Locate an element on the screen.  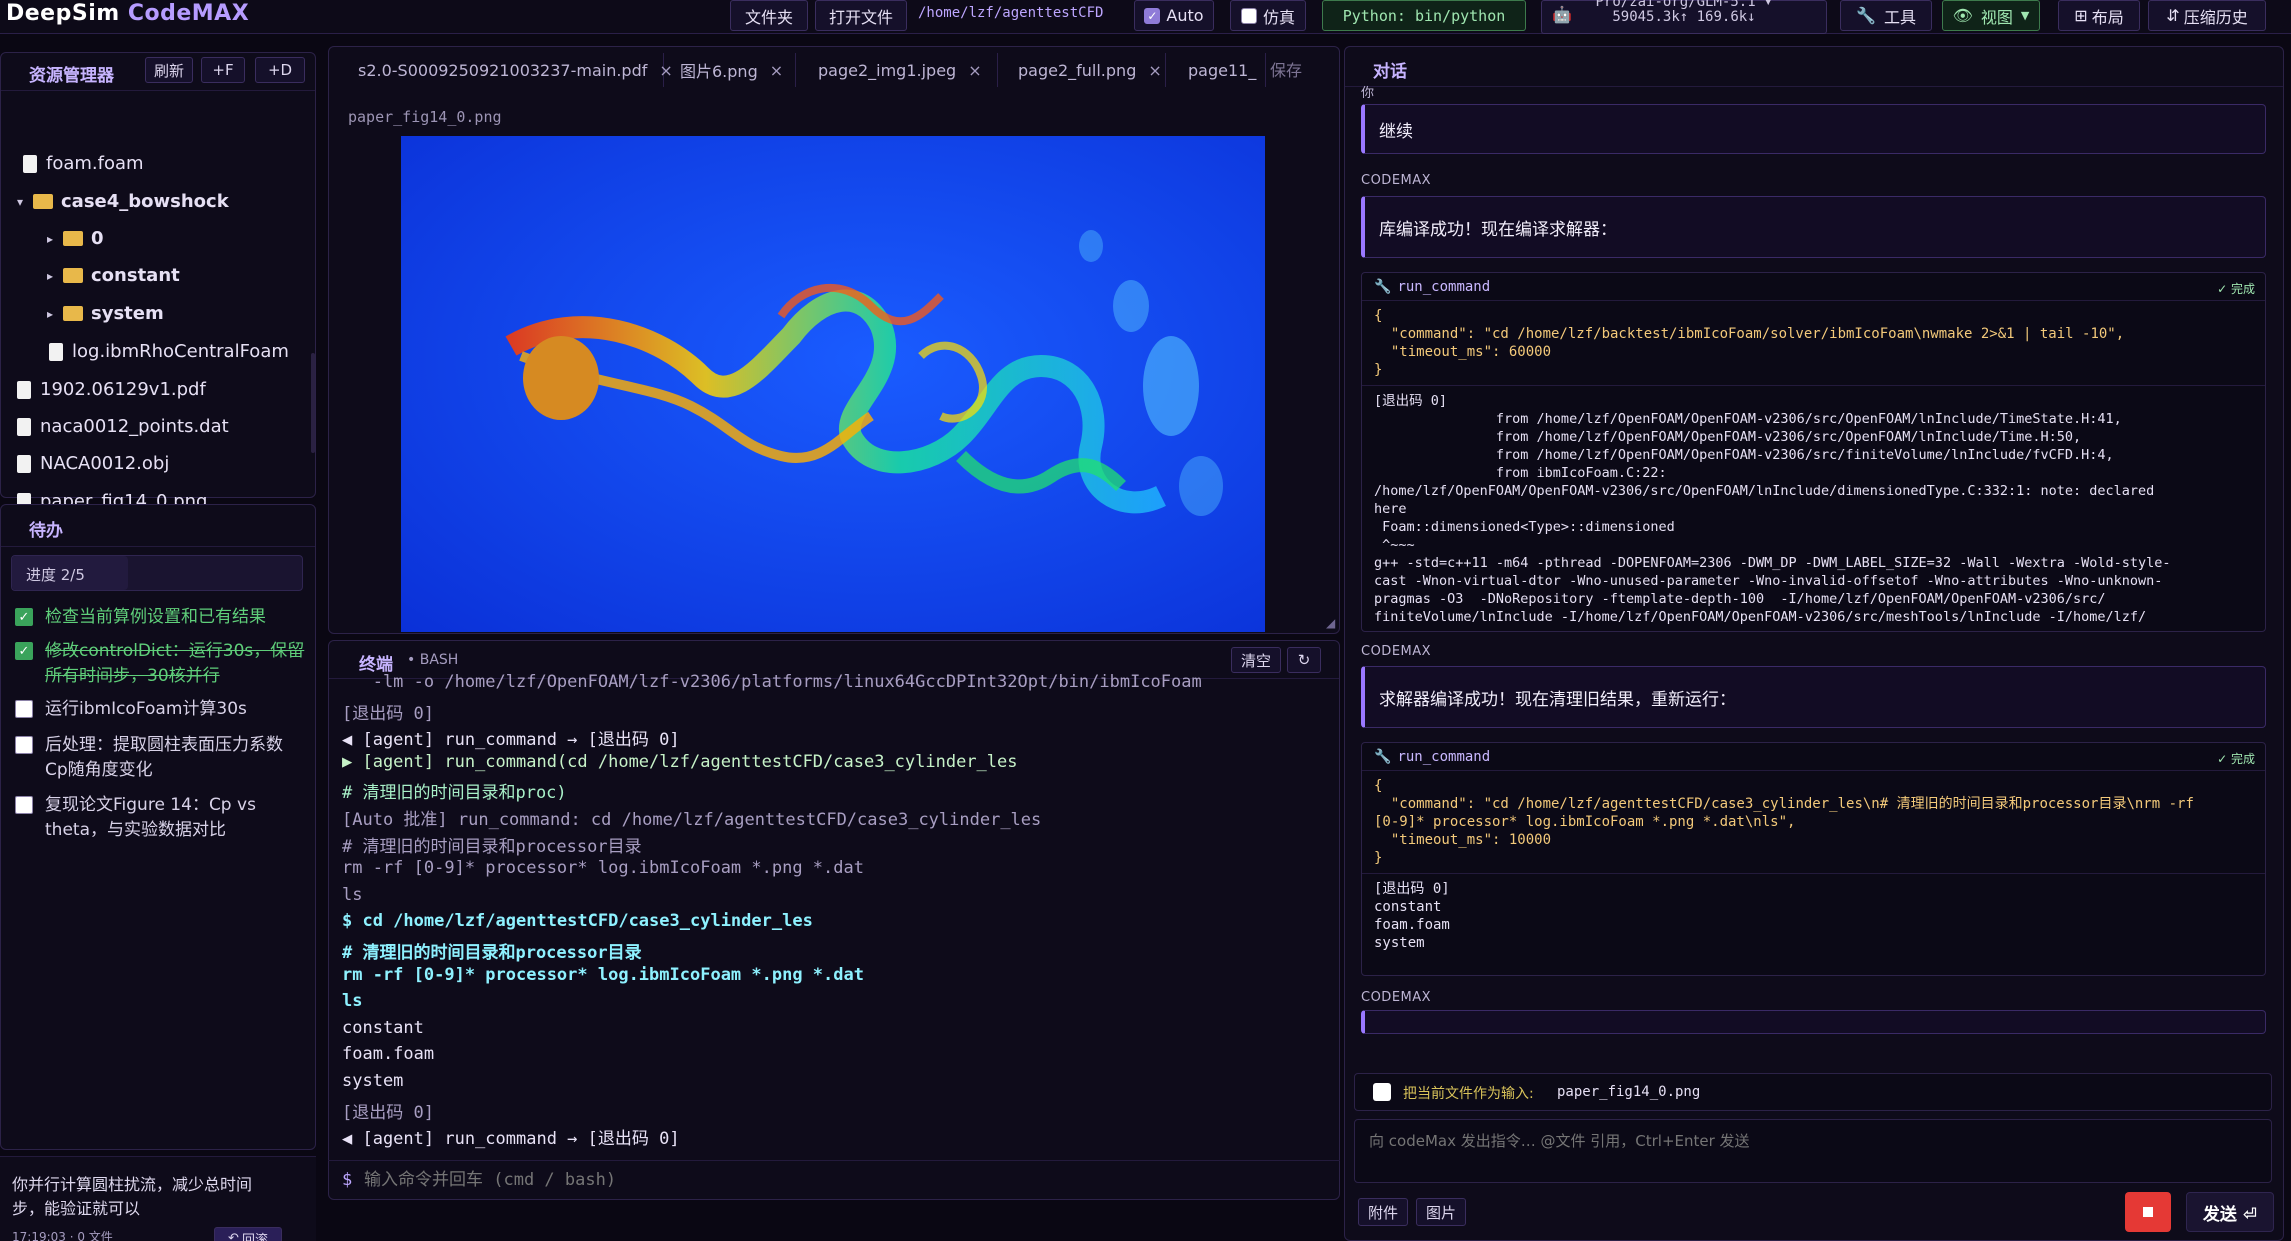
view-button: 👁 视图 ▼ is located at coordinates (1991, 15).